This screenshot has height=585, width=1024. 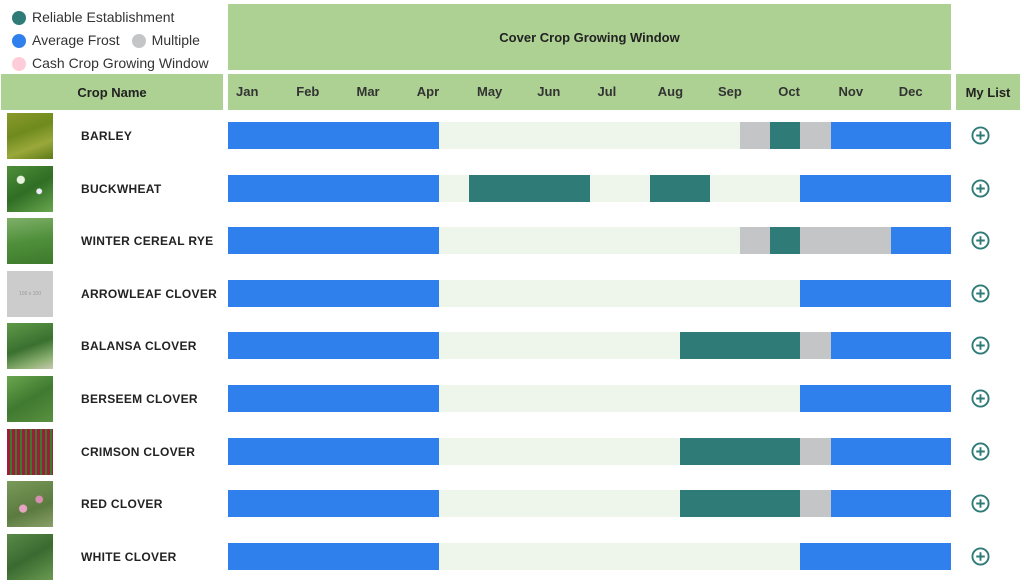 I want to click on crop-row: BARLEY, so click(x=512, y=136).